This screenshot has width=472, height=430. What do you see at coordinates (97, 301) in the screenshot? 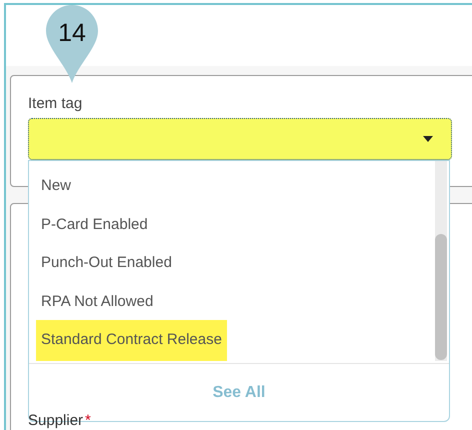
I see `dropdown-option: RPA Not Allowed` at bounding box center [97, 301].